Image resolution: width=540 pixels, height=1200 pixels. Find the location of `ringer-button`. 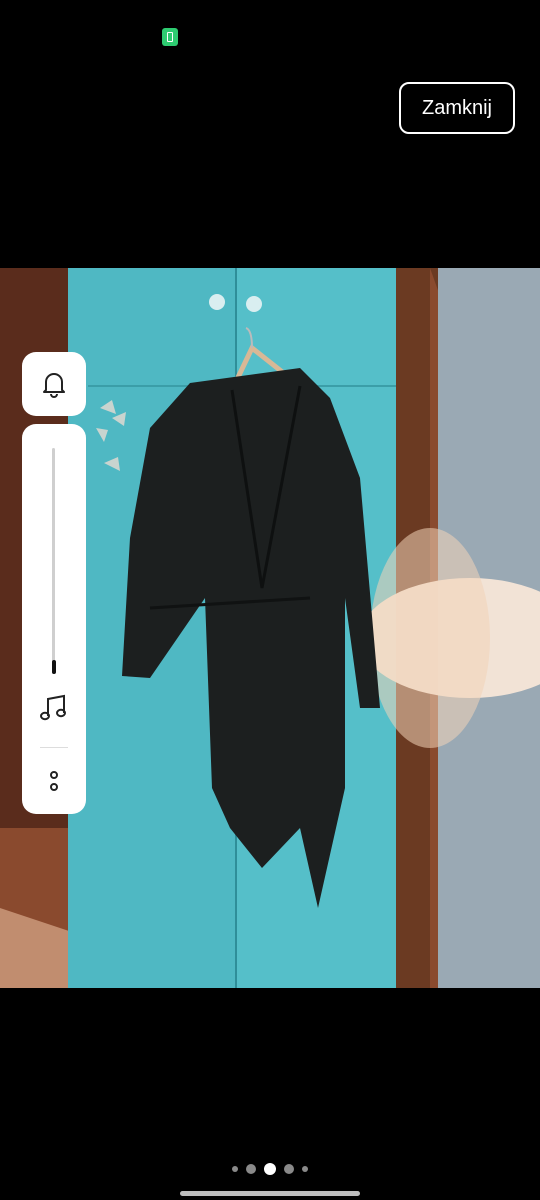

ringer-button is located at coordinates (54, 384).